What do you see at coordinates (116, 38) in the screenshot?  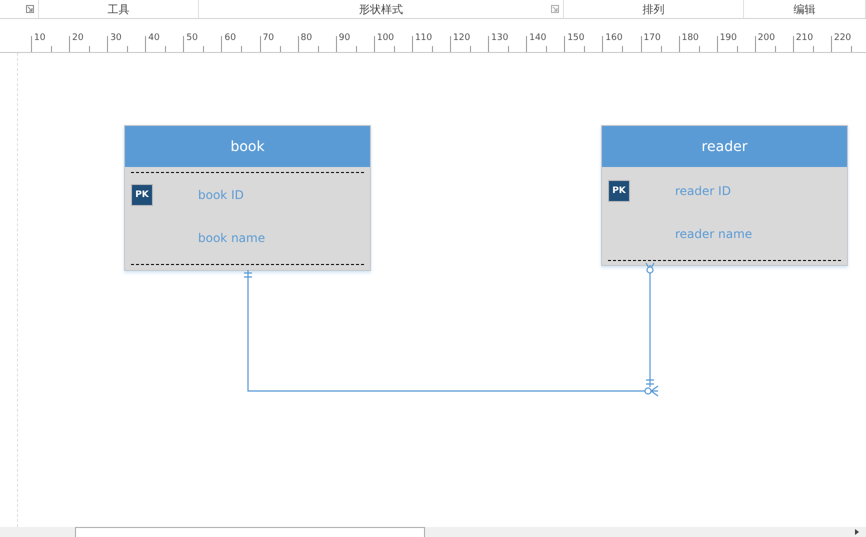 I see `ruler-label: 30` at bounding box center [116, 38].